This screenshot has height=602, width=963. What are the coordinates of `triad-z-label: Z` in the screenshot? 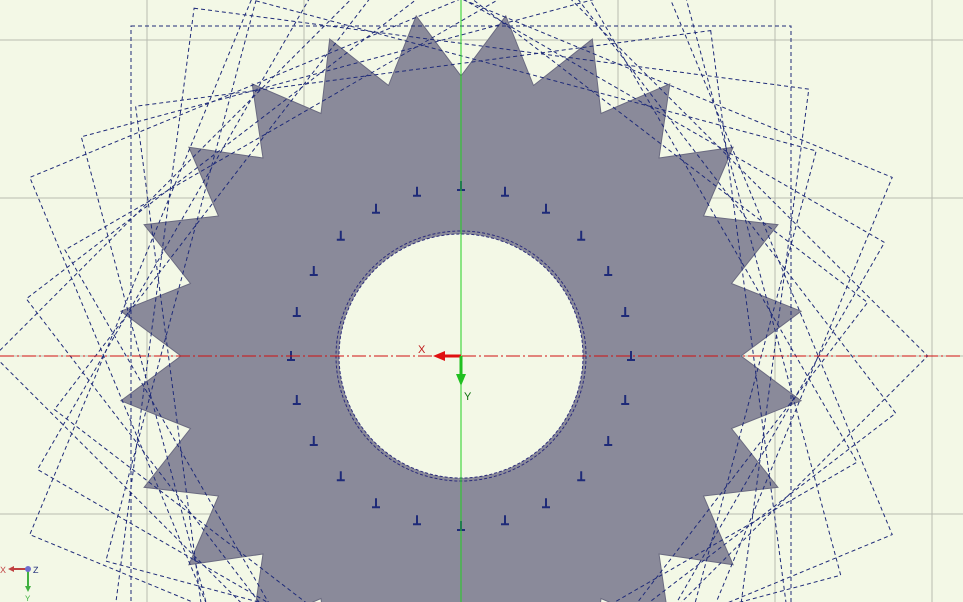 It's located at (35, 570).